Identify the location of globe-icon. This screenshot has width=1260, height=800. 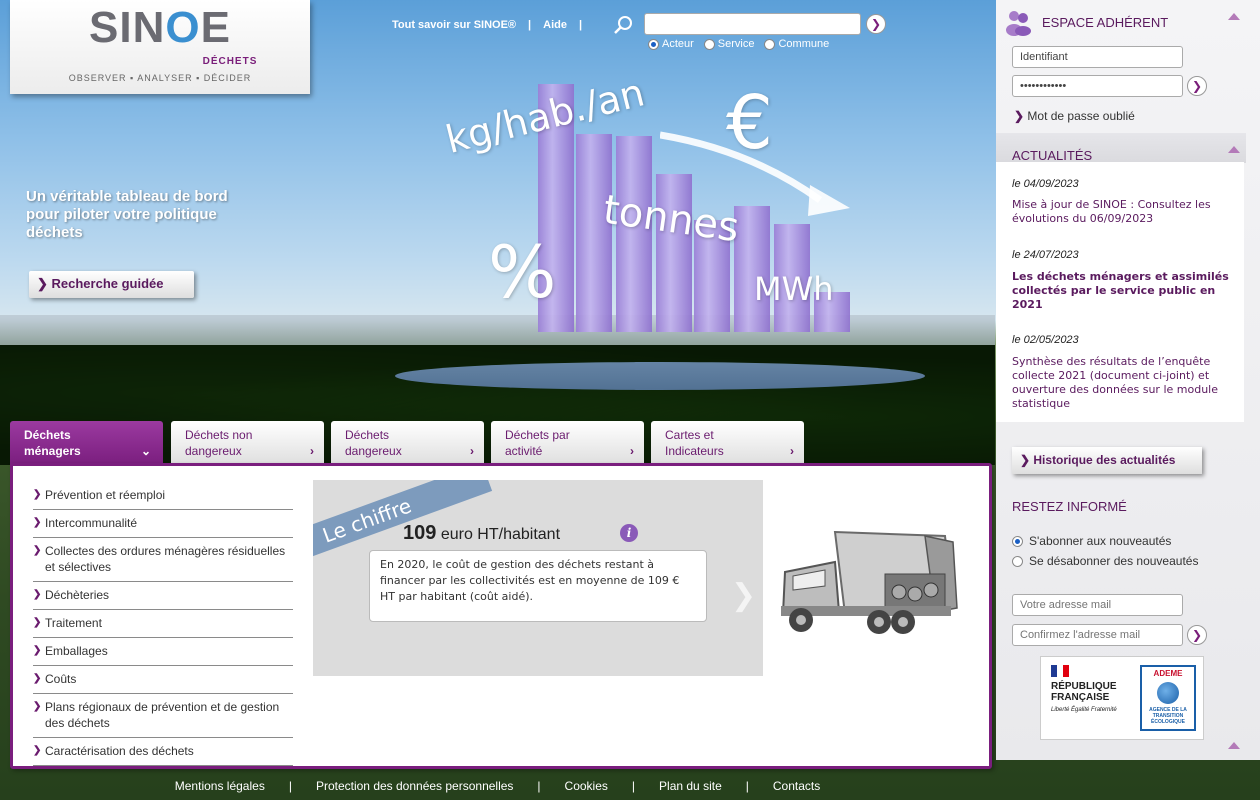
(1168, 693).